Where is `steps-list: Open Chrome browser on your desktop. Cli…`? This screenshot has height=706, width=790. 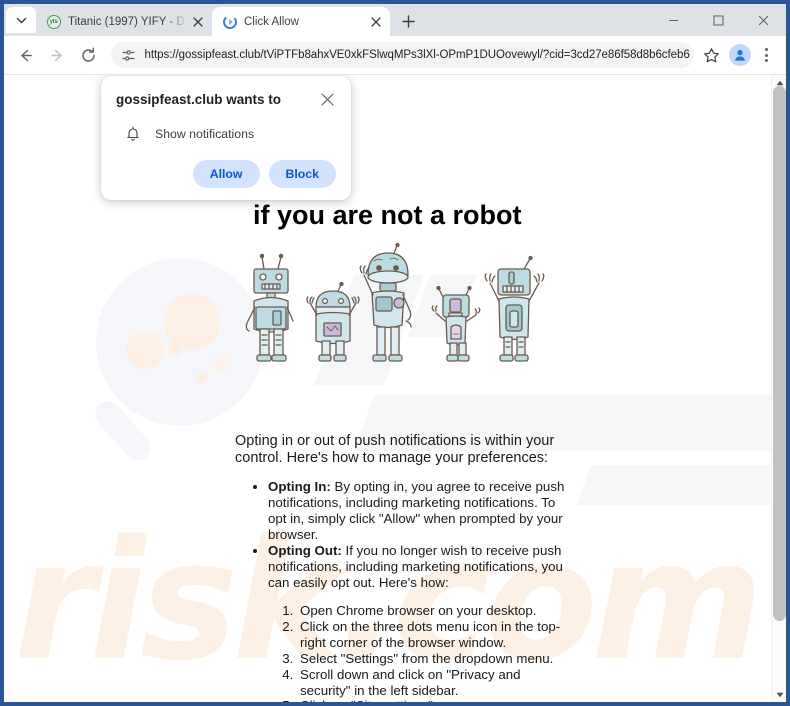 steps-list: Open Chrome browser on your desktop. Cli… is located at coordinates (400, 652).